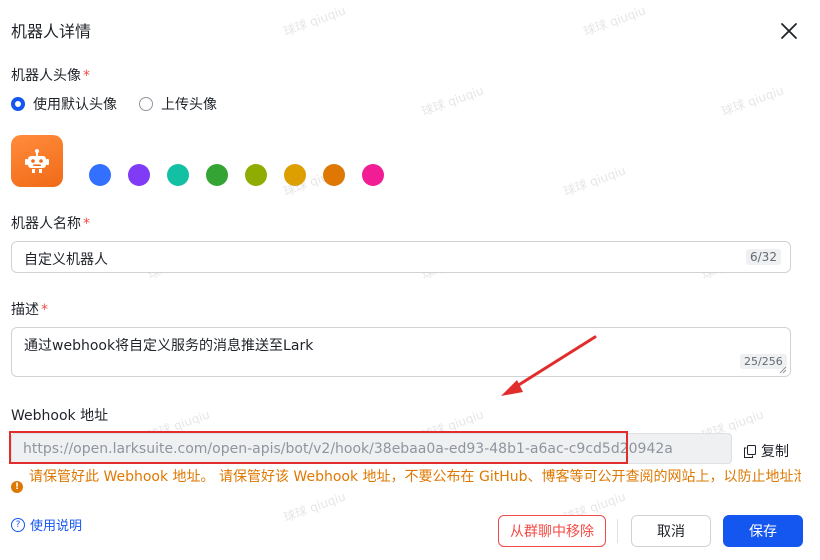 This screenshot has width=820, height=560. What do you see at coordinates (763, 257) in the screenshot?
I see `name-char-counter: 6/32` at bounding box center [763, 257].